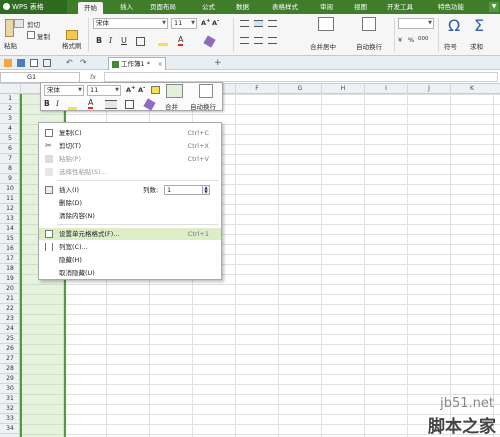 The image size is (500, 437). Describe the element at coordinates (10, 219) in the screenshot. I see `row-header-13: 13` at that location.